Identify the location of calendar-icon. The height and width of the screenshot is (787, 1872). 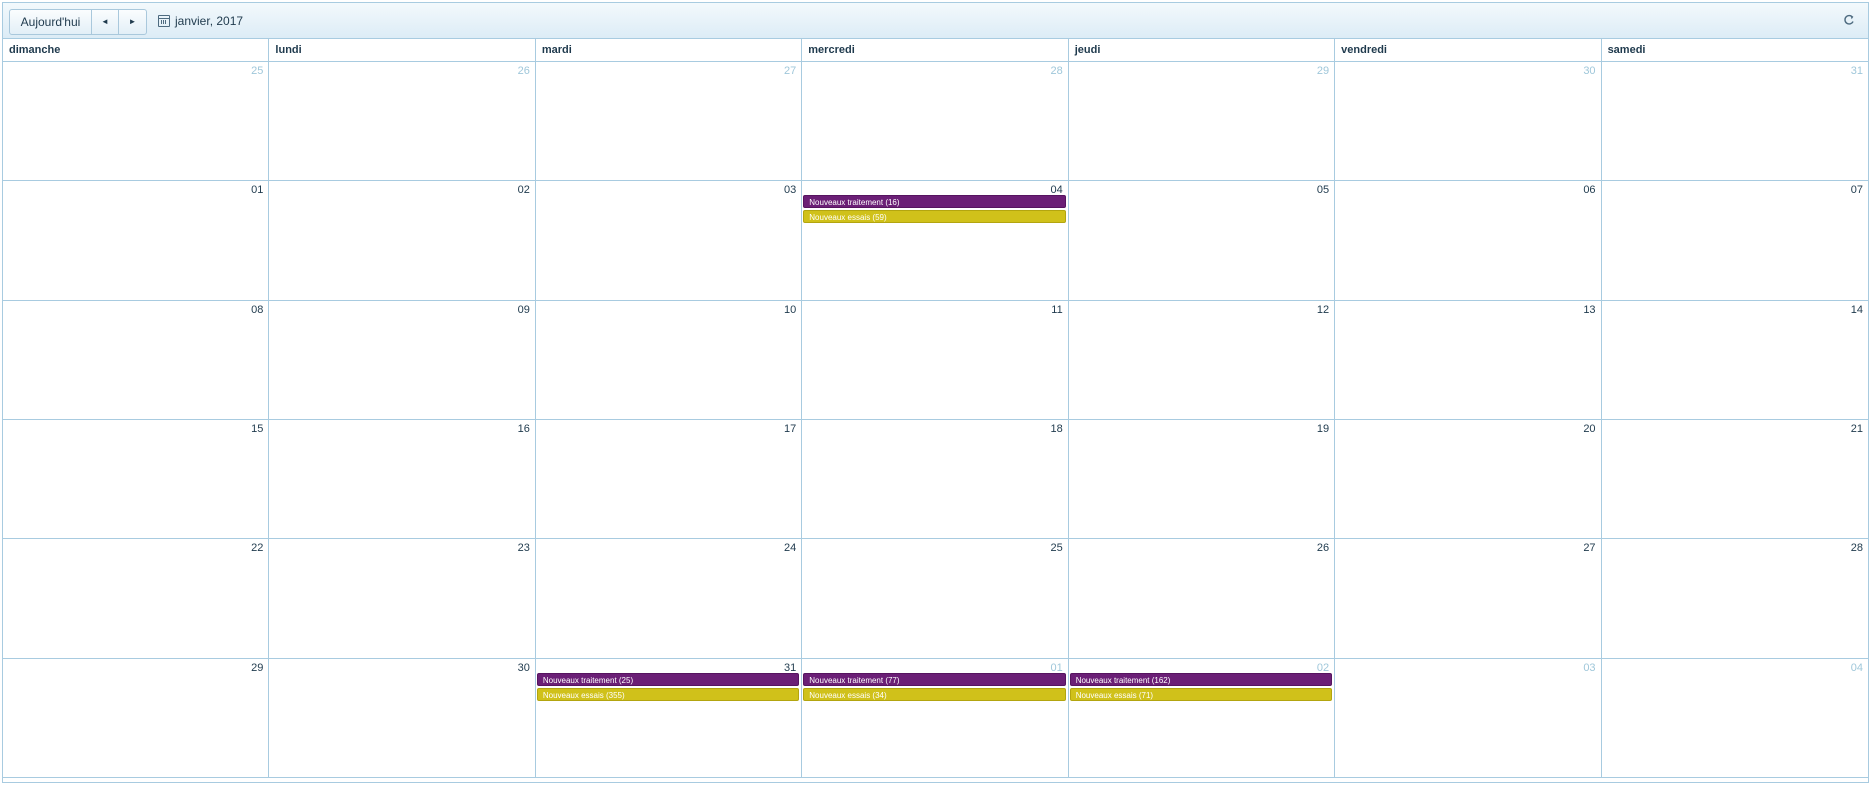
(164, 21).